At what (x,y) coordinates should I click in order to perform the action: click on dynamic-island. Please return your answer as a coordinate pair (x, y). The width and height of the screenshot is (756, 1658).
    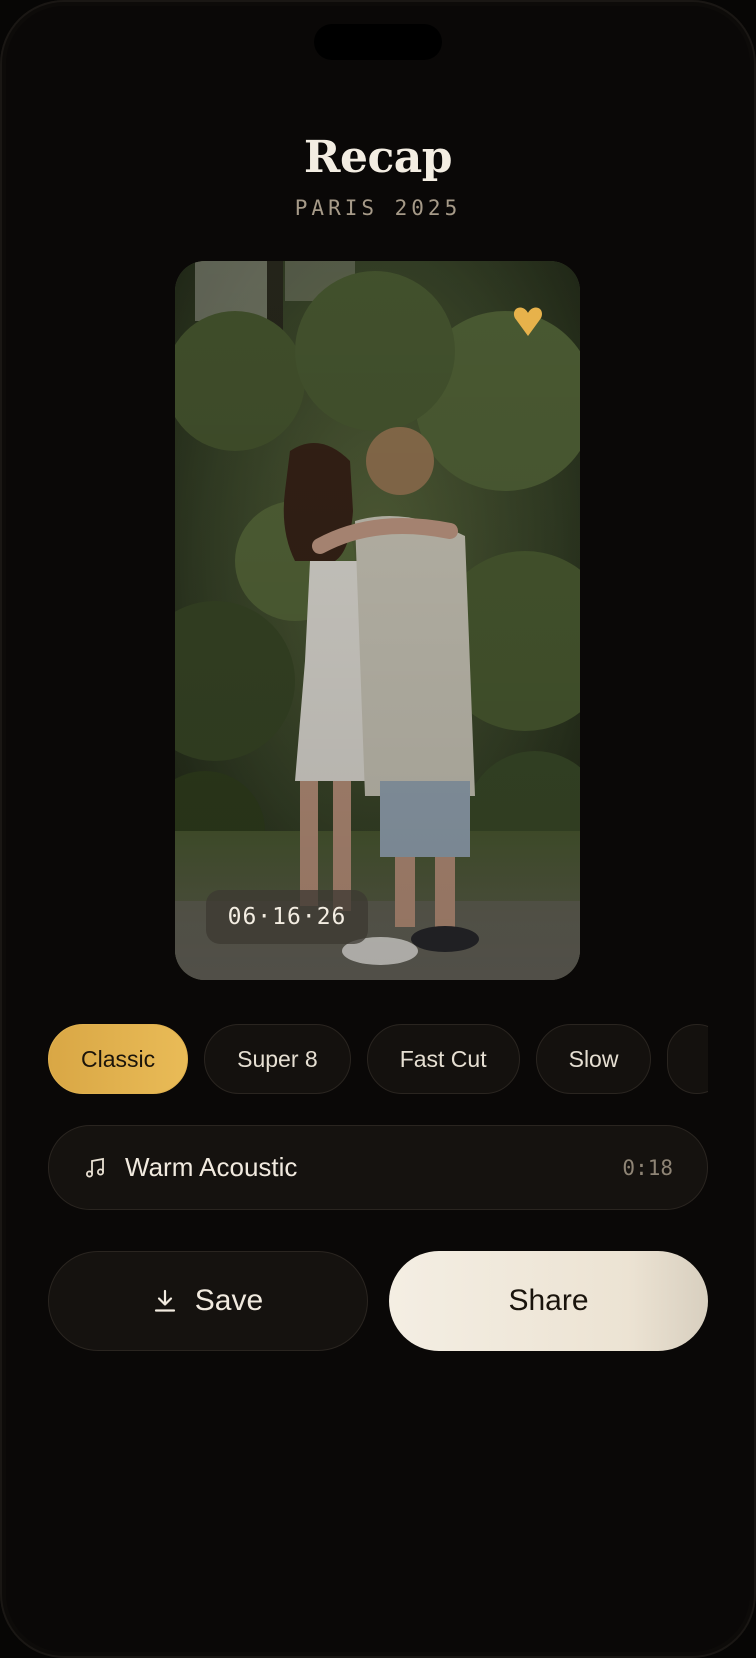
    Looking at the image, I should click on (378, 42).